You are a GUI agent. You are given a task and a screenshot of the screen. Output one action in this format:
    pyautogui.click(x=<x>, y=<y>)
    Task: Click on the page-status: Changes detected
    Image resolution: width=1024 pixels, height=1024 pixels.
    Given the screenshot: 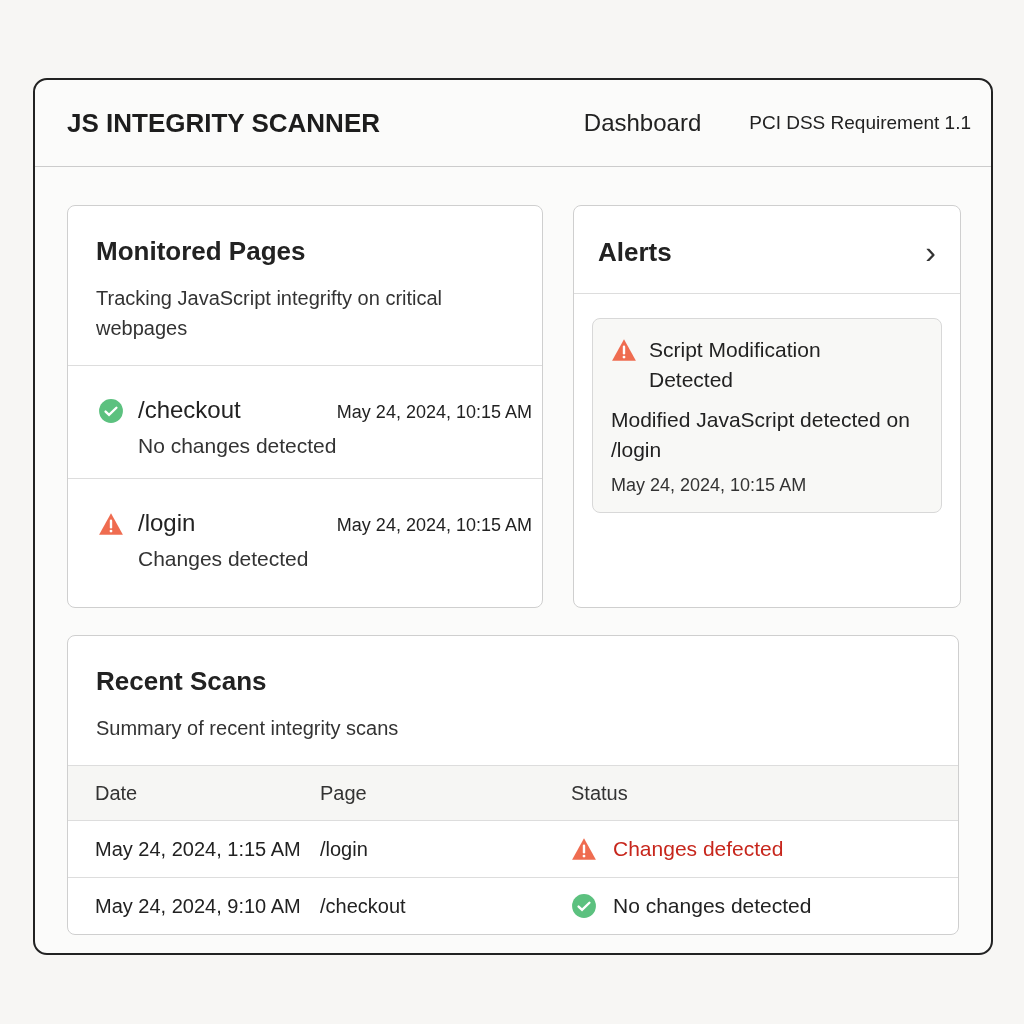 What is the action you would take?
    pyautogui.click(x=224, y=559)
    